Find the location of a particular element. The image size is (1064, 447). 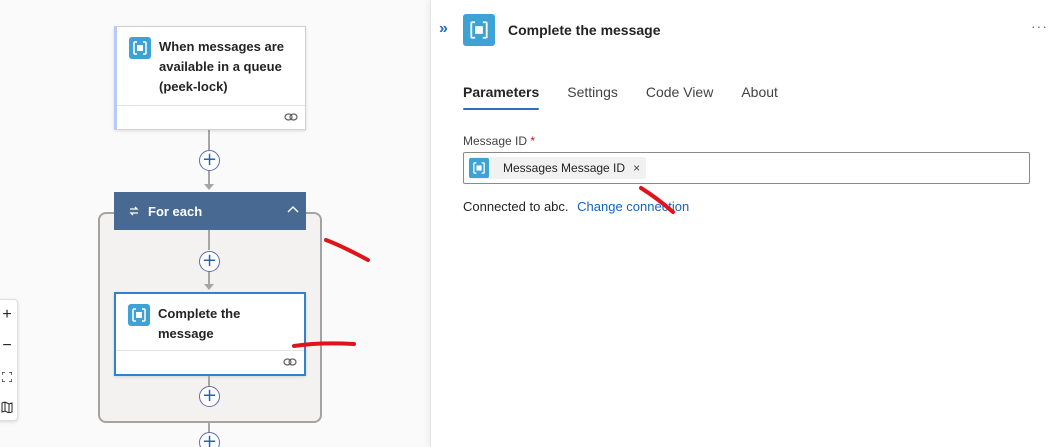

required-mark: * is located at coordinates (533, 141).